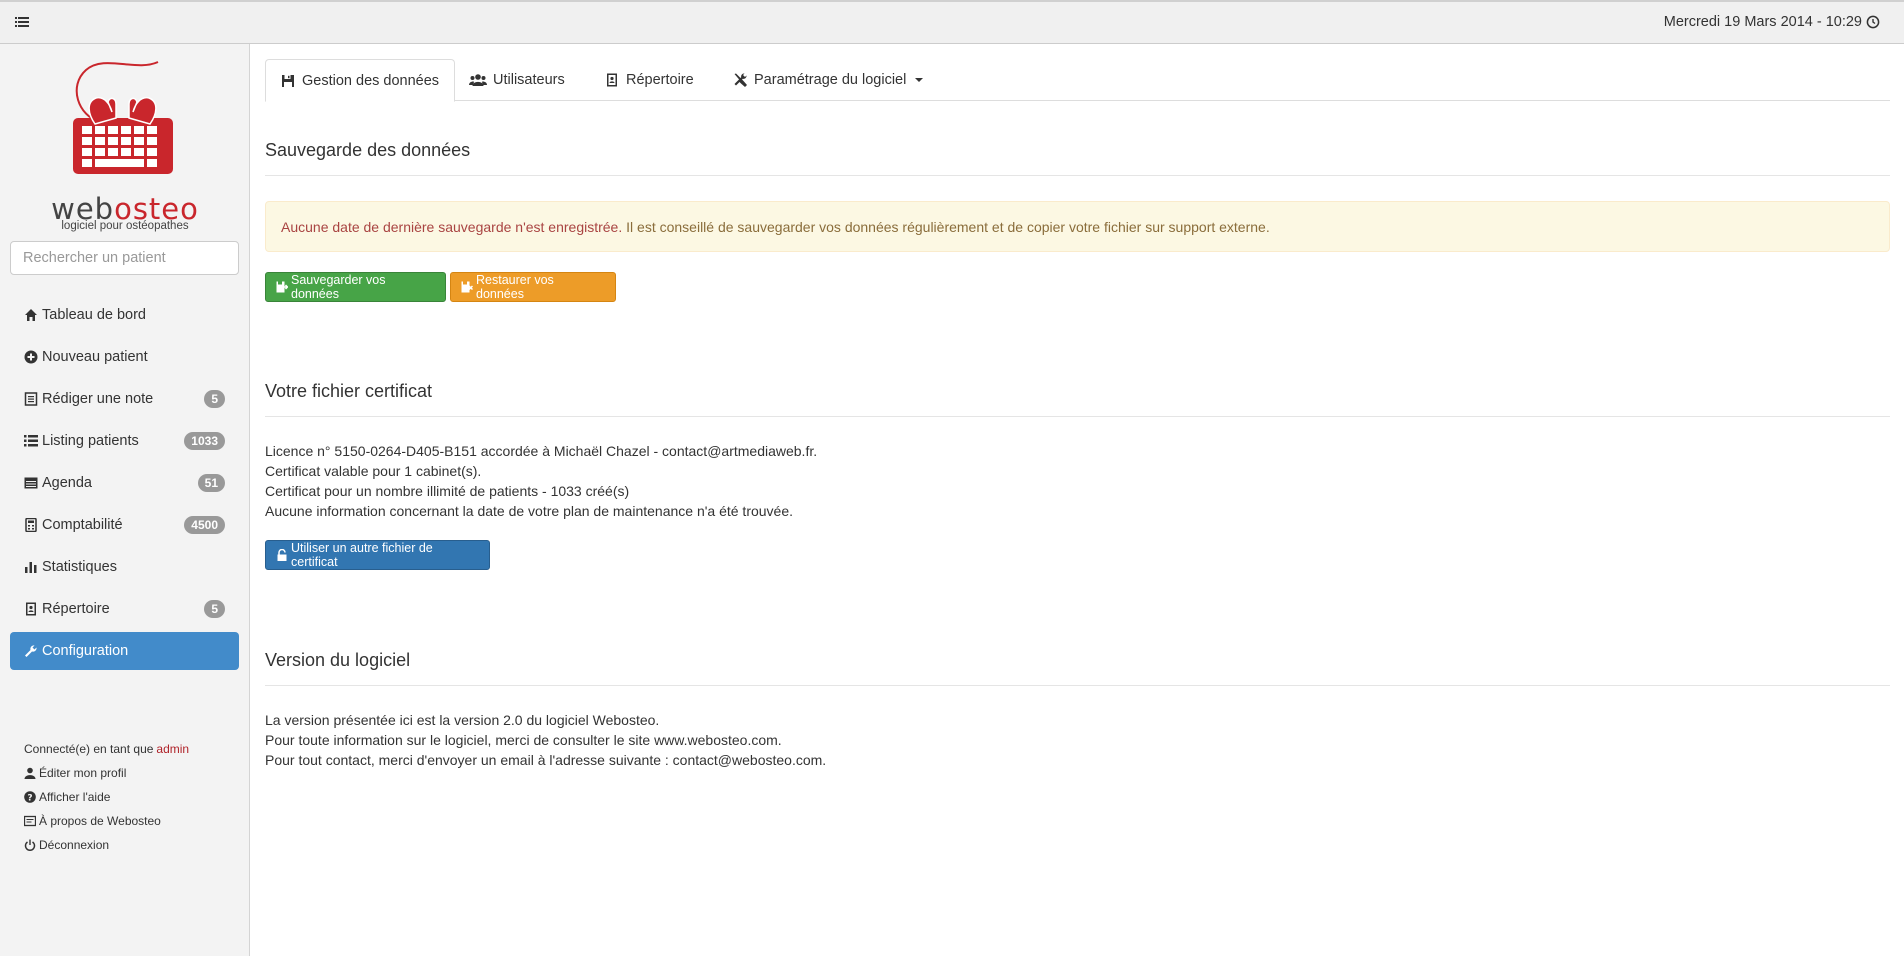  I want to click on restore-data-label: Restaurer vos données, so click(515, 287).